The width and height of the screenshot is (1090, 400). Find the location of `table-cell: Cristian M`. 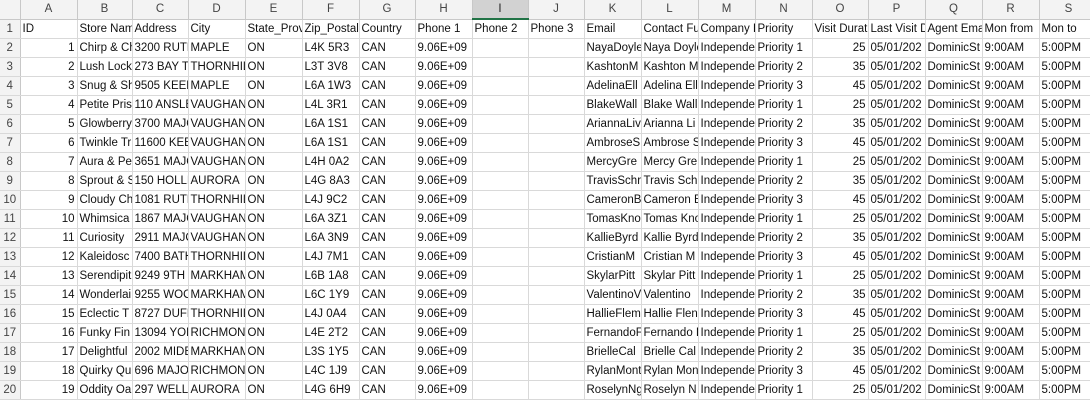

table-cell: Cristian M is located at coordinates (670, 257).